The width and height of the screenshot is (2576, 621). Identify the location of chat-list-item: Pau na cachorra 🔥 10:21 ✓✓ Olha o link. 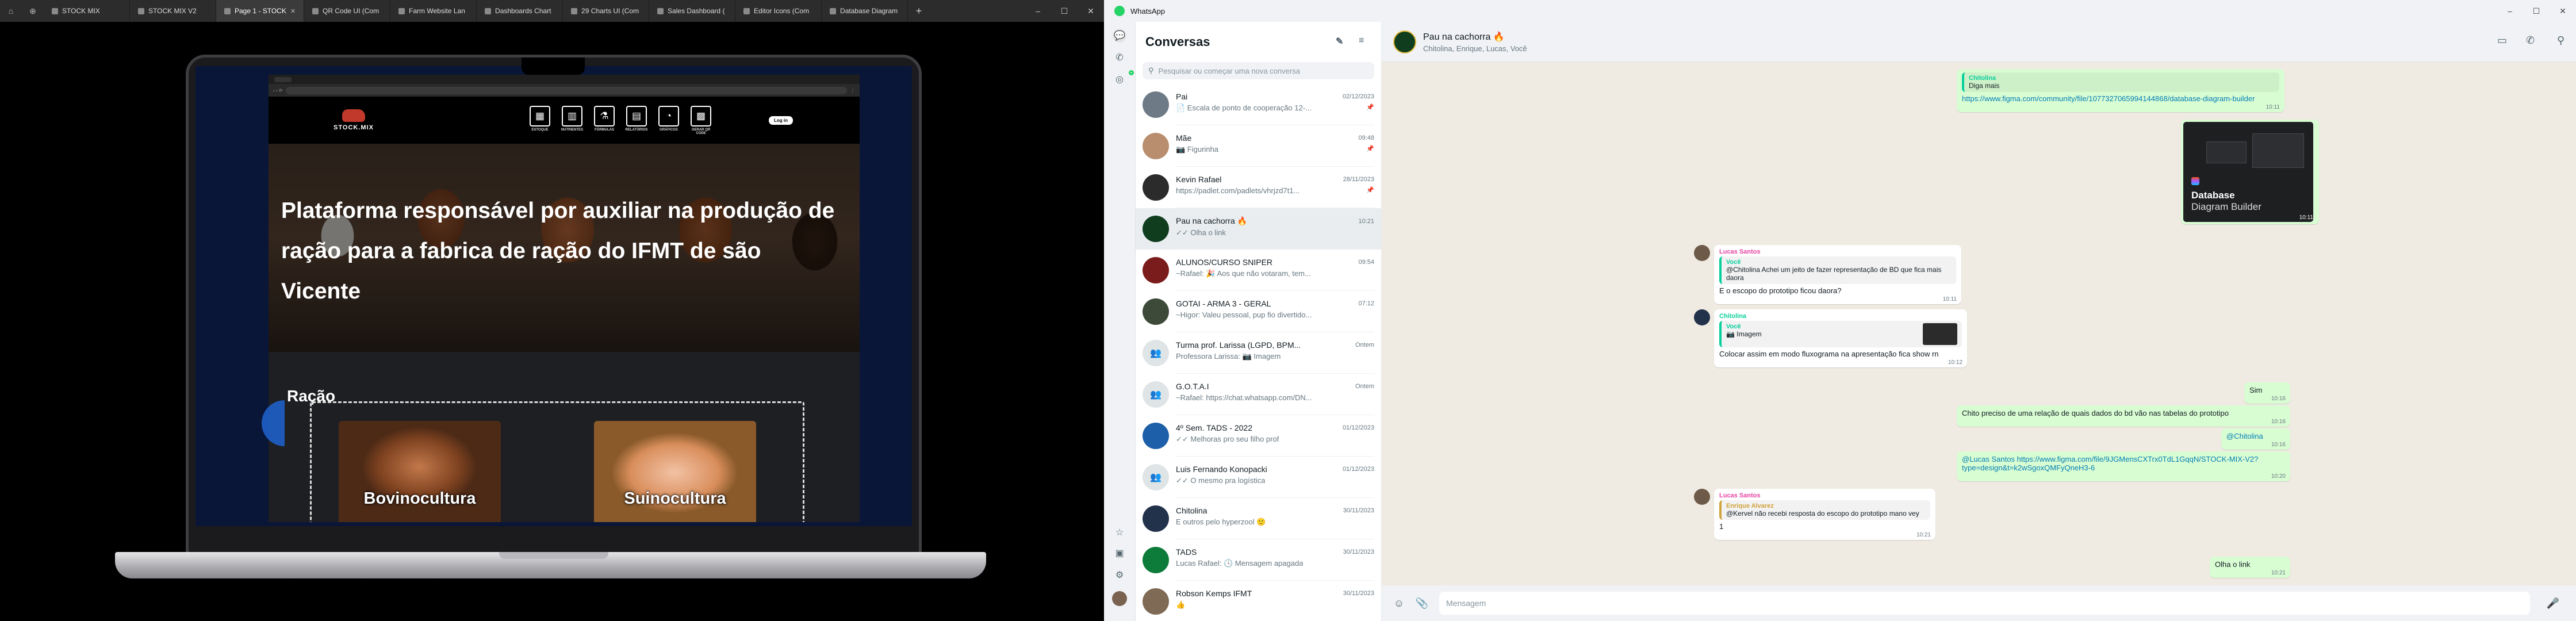
(1258, 229).